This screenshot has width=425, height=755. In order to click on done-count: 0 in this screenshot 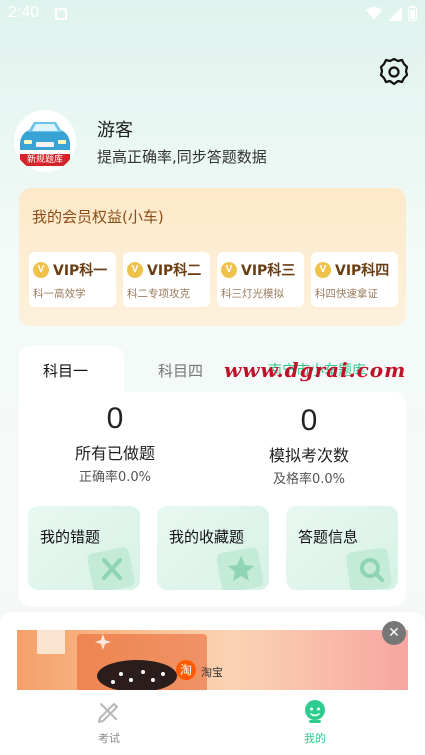, I will do `click(115, 418)`.